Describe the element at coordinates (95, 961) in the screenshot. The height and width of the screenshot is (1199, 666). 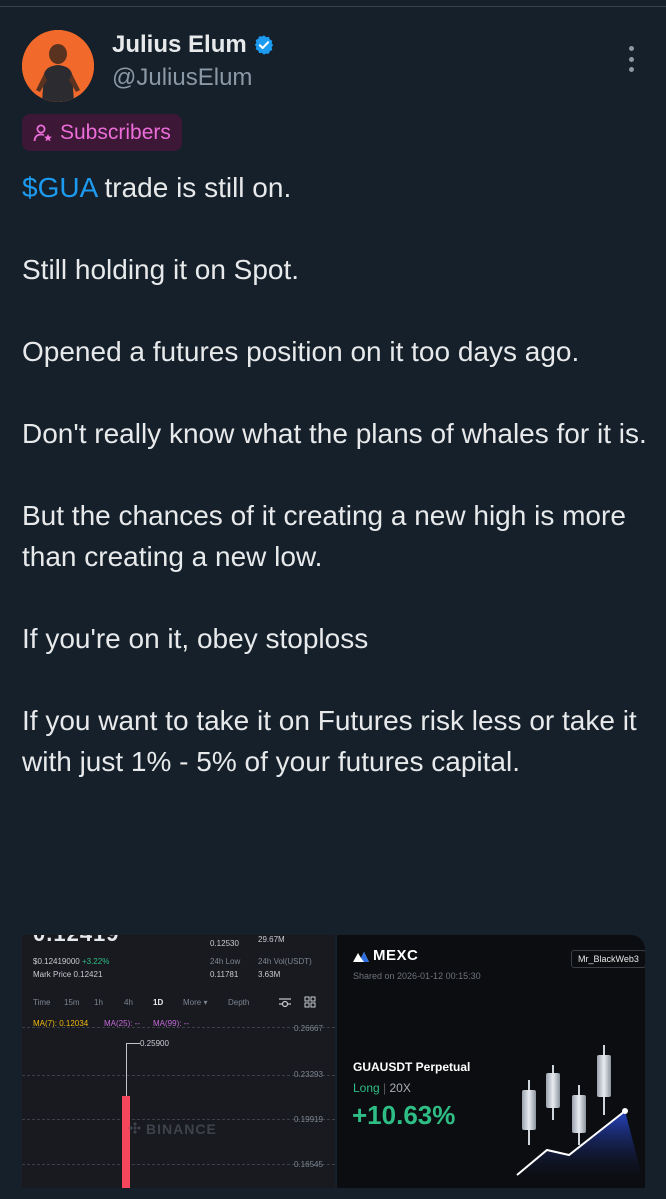
I see `price-change: +3.22%` at that location.